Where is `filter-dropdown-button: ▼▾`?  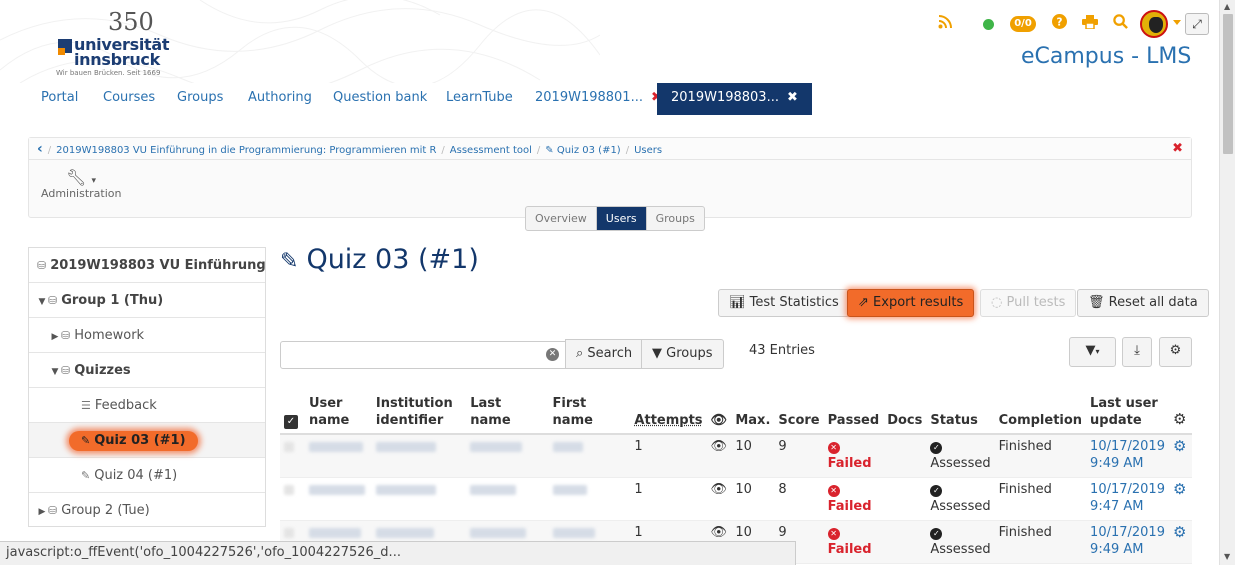 filter-dropdown-button: ▼▾ is located at coordinates (1092, 352).